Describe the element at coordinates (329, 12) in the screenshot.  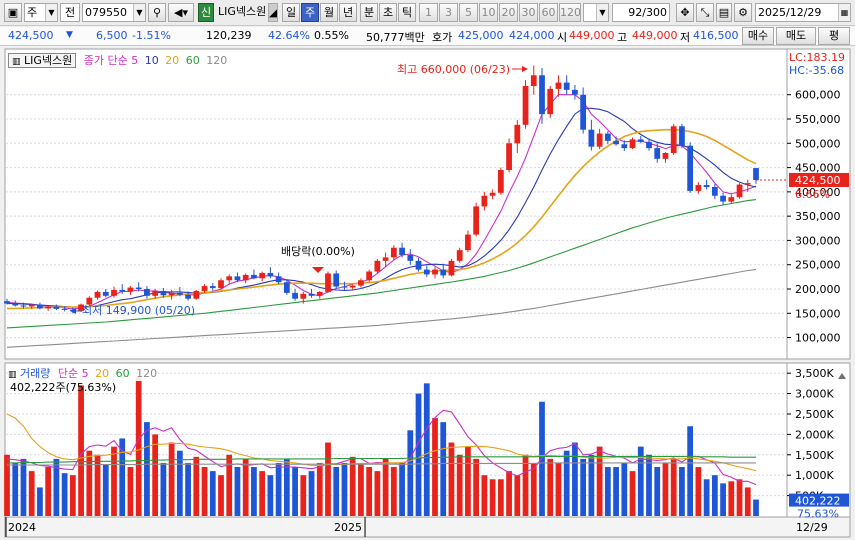
I see `period-month: 월` at that location.